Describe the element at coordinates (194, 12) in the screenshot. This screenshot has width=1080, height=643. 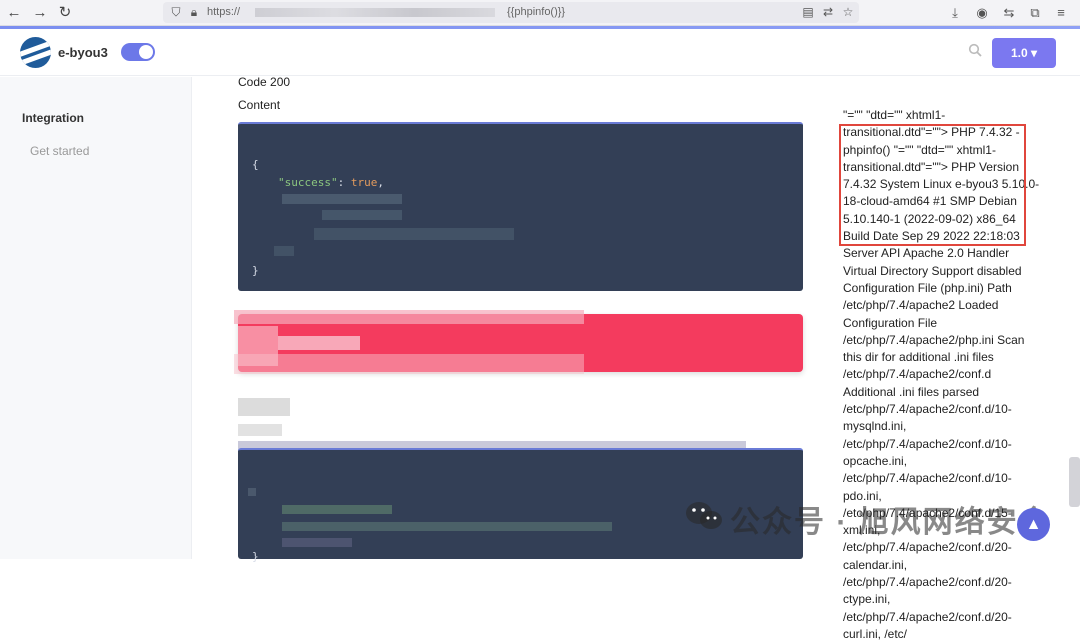
I see `lock-icon: 🔒︎` at that location.